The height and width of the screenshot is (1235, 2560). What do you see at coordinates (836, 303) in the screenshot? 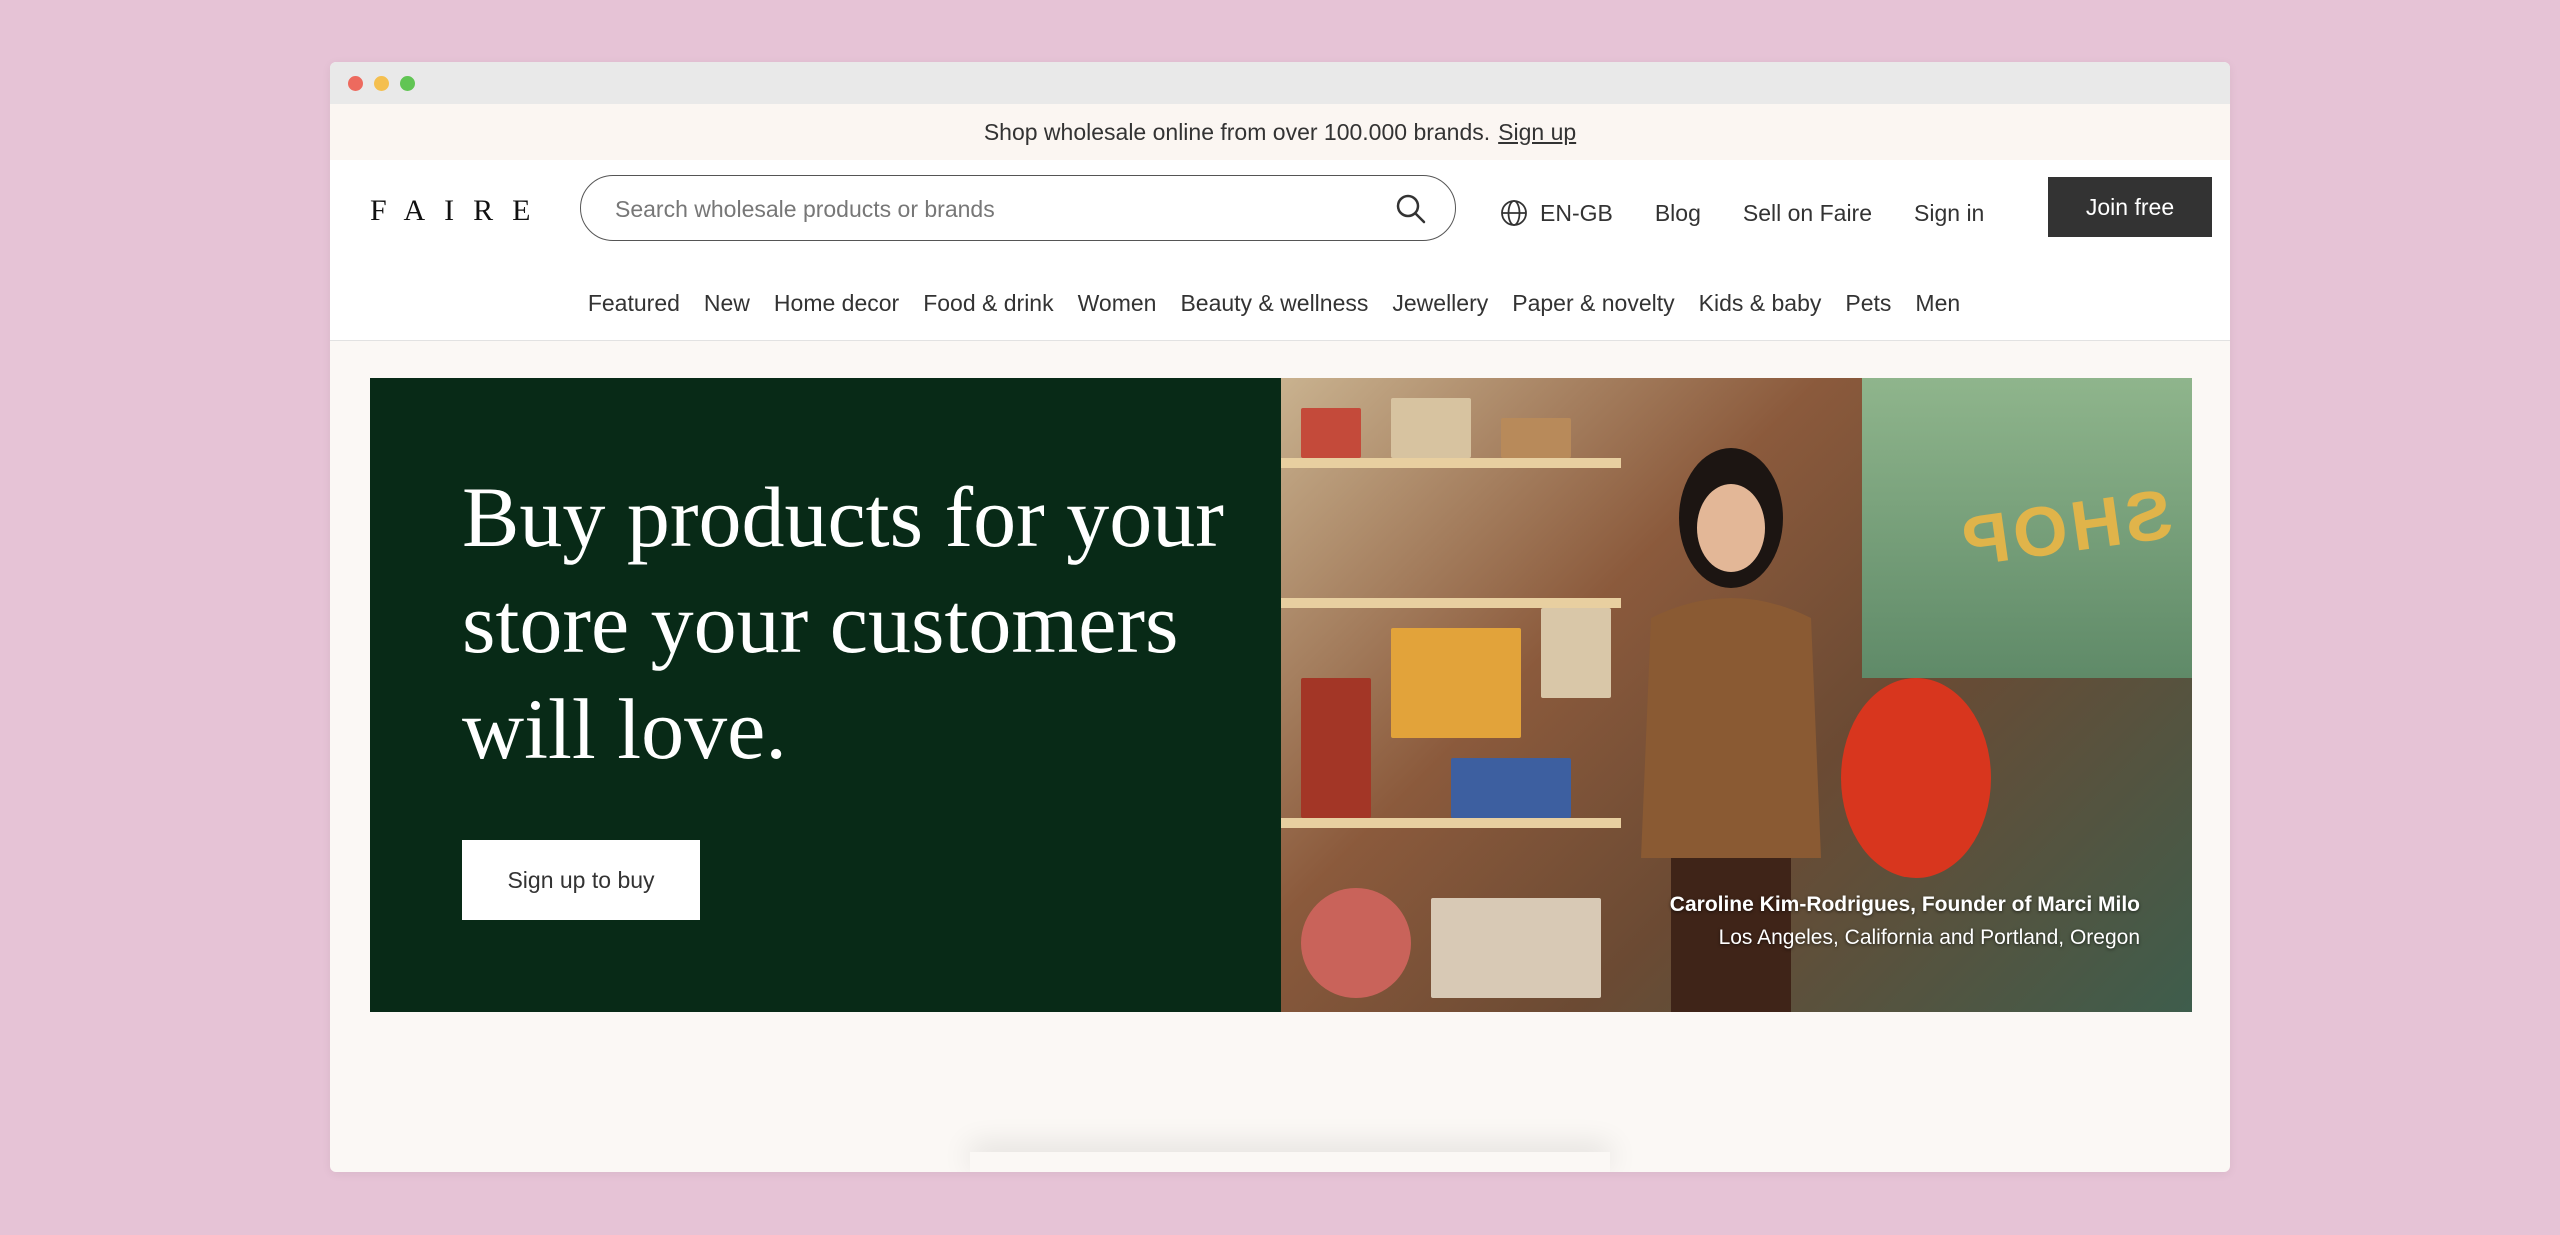
I see `category-home-decor: Home decor` at bounding box center [836, 303].